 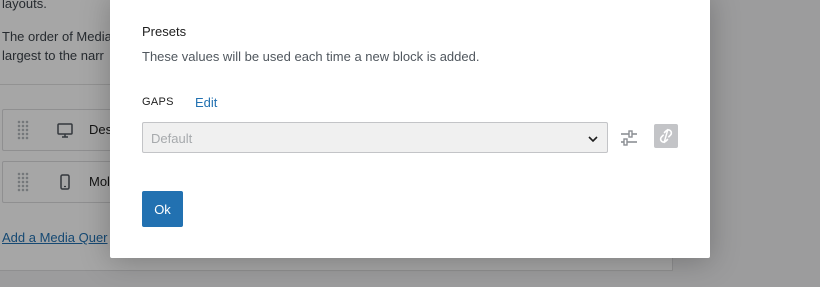 What do you see at coordinates (593, 141) in the screenshot?
I see `chevron-down-icon` at bounding box center [593, 141].